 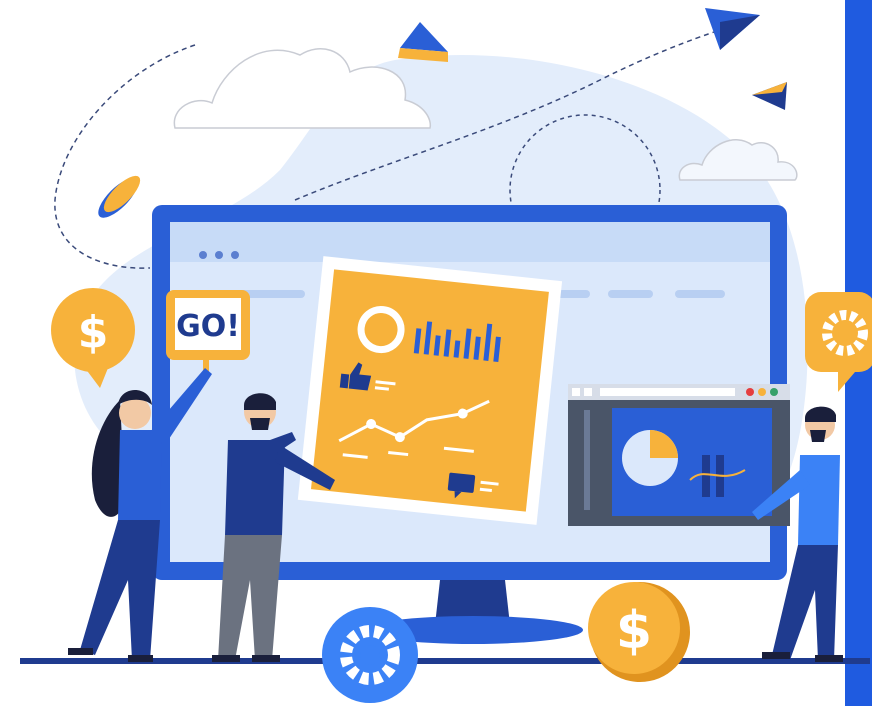 I want to click on dollar-icon: $, so click(x=639, y=632).